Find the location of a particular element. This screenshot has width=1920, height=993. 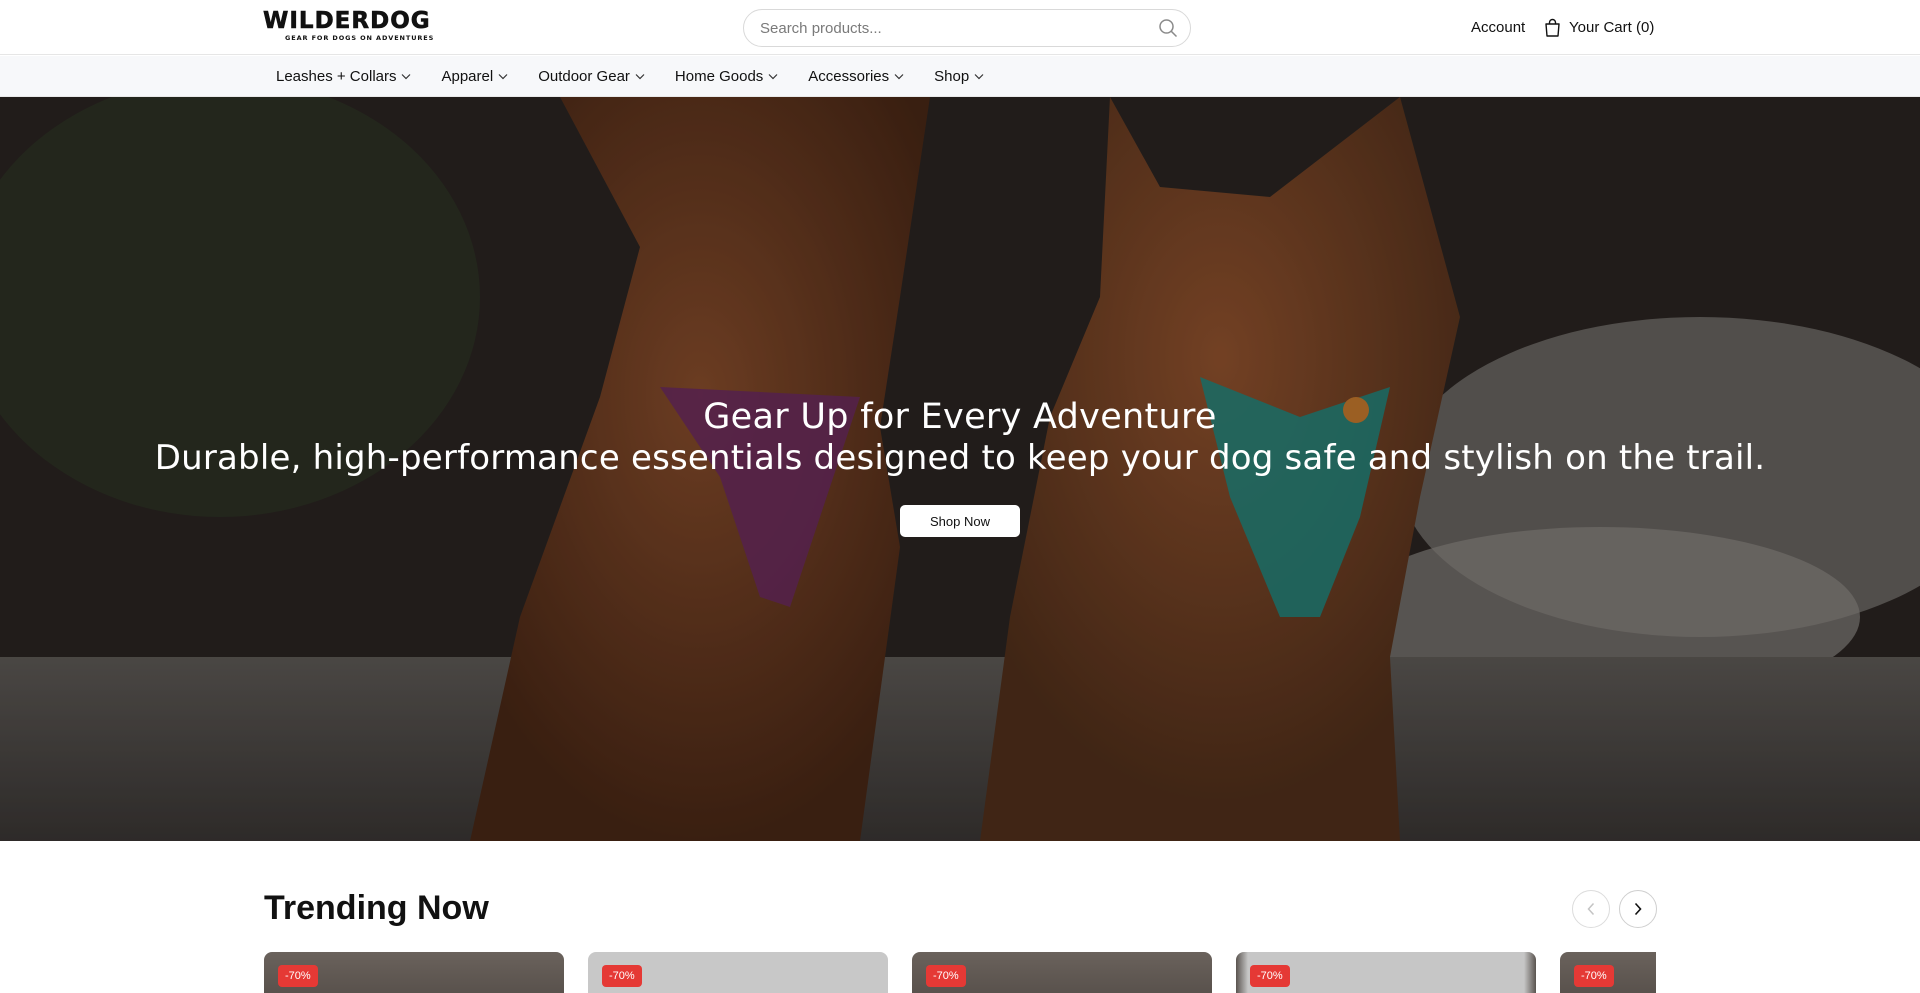

nav-item-label: Outdoor Gear is located at coordinates (584, 76).